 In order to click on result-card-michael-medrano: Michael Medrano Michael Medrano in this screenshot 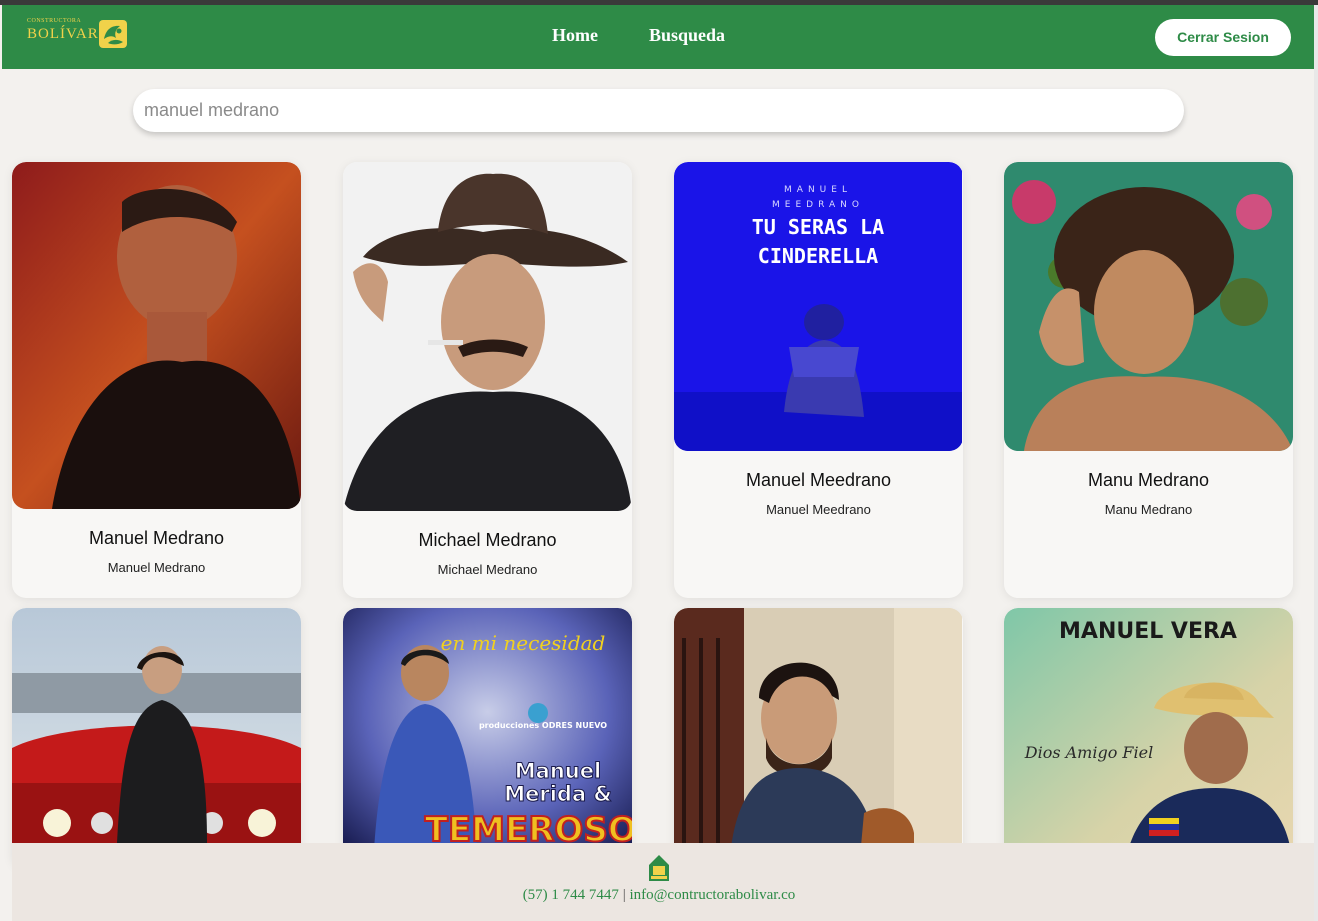, I will do `click(487, 380)`.